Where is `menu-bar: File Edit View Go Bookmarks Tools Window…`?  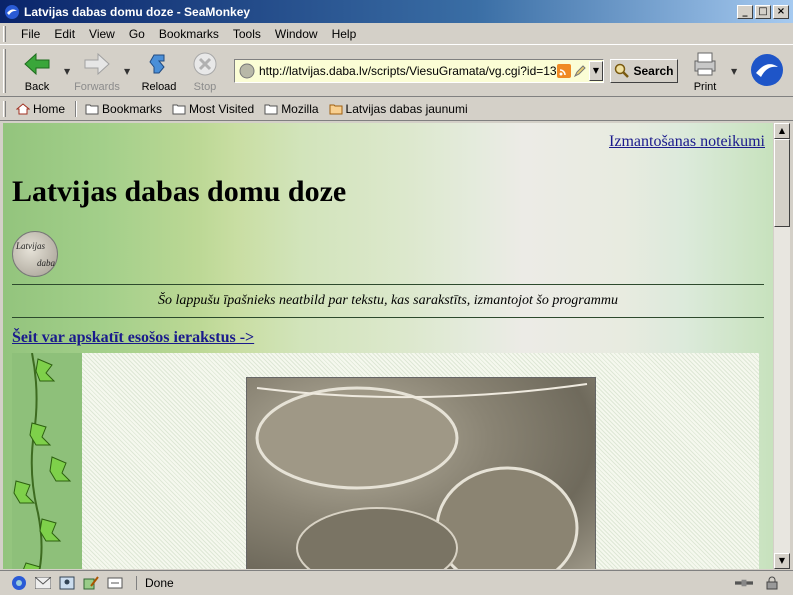
menu-bar: File Edit View Go Bookmarks Tools Window… is located at coordinates (396, 34).